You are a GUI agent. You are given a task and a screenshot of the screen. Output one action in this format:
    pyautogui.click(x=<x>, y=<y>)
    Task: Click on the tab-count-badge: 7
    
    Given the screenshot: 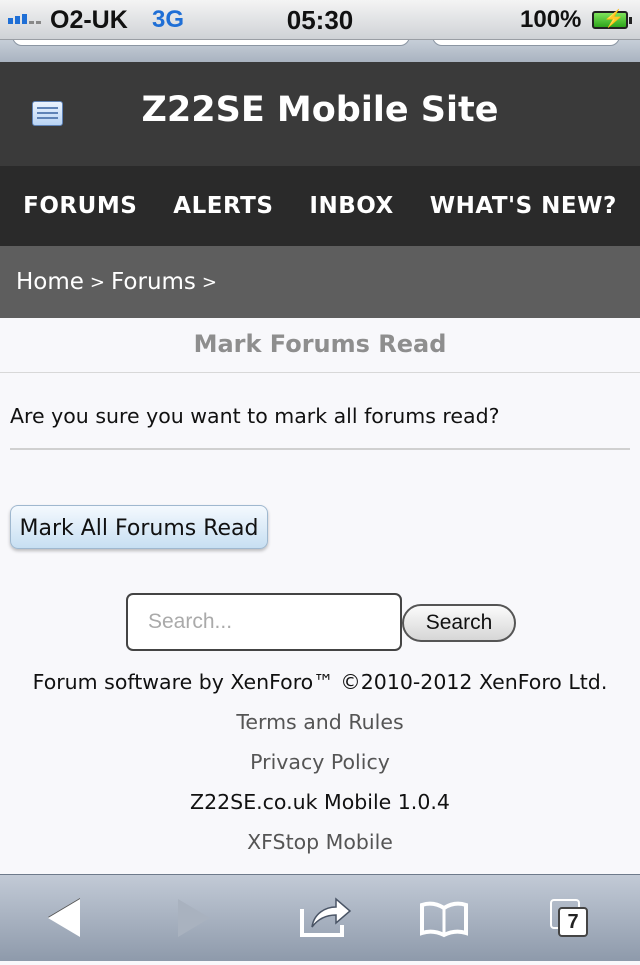 What is the action you would take?
    pyautogui.click(x=573, y=922)
    